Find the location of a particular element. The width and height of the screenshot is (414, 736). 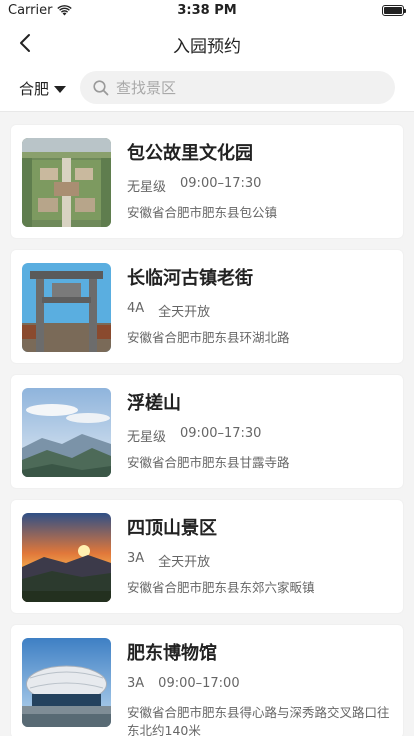

spot-address: 安徽省合肥市肥东县环湖北路 is located at coordinates (208, 337).